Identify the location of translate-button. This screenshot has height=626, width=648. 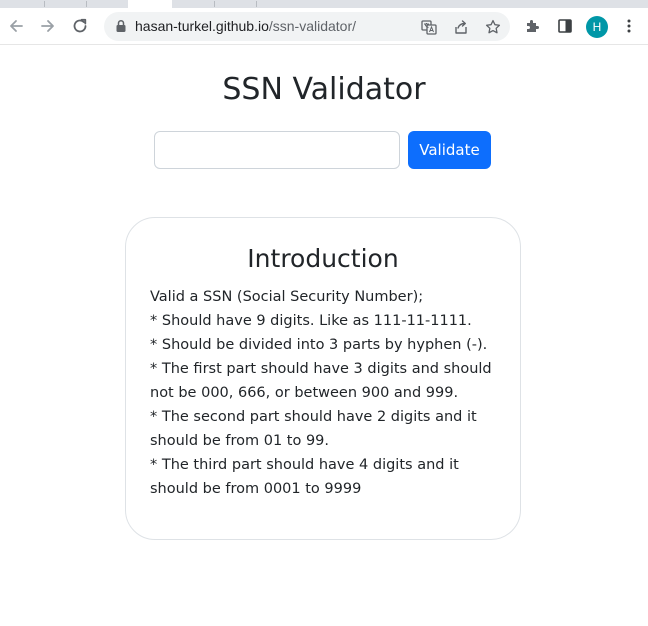
(429, 27).